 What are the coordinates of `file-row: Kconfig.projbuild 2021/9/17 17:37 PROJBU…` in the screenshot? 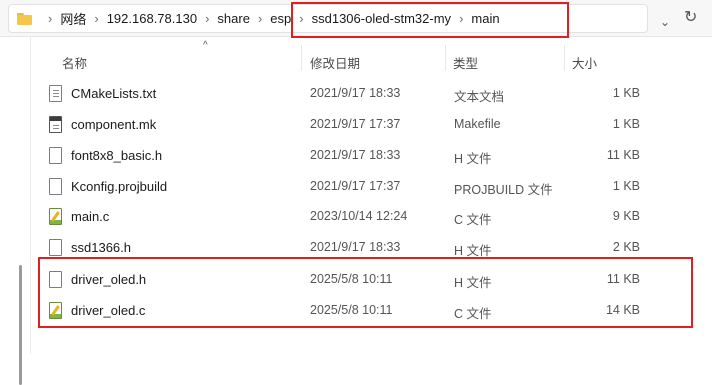 It's located at (352, 186).